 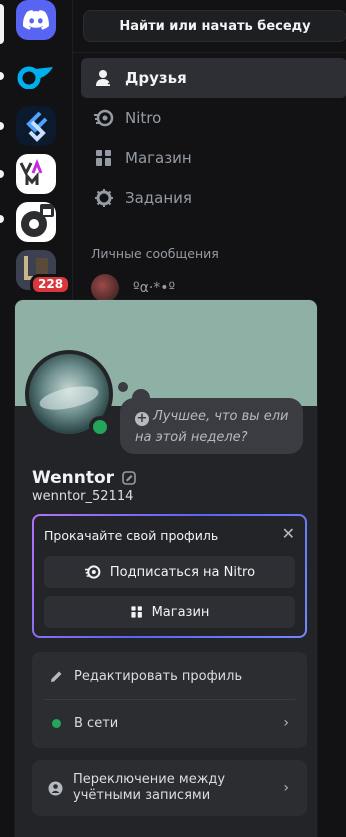 What do you see at coordinates (154, 288) in the screenshot?
I see `dm-name: ºα·*•º` at bounding box center [154, 288].